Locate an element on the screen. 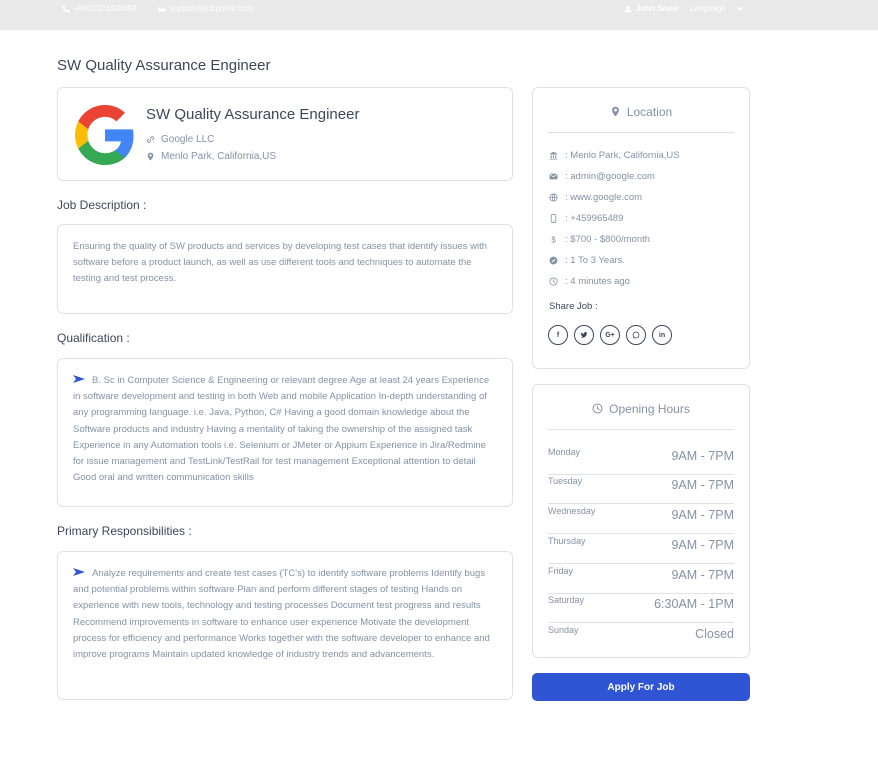 This screenshot has height=760, width=878. hours-day: Tuesday is located at coordinates (565, 481).